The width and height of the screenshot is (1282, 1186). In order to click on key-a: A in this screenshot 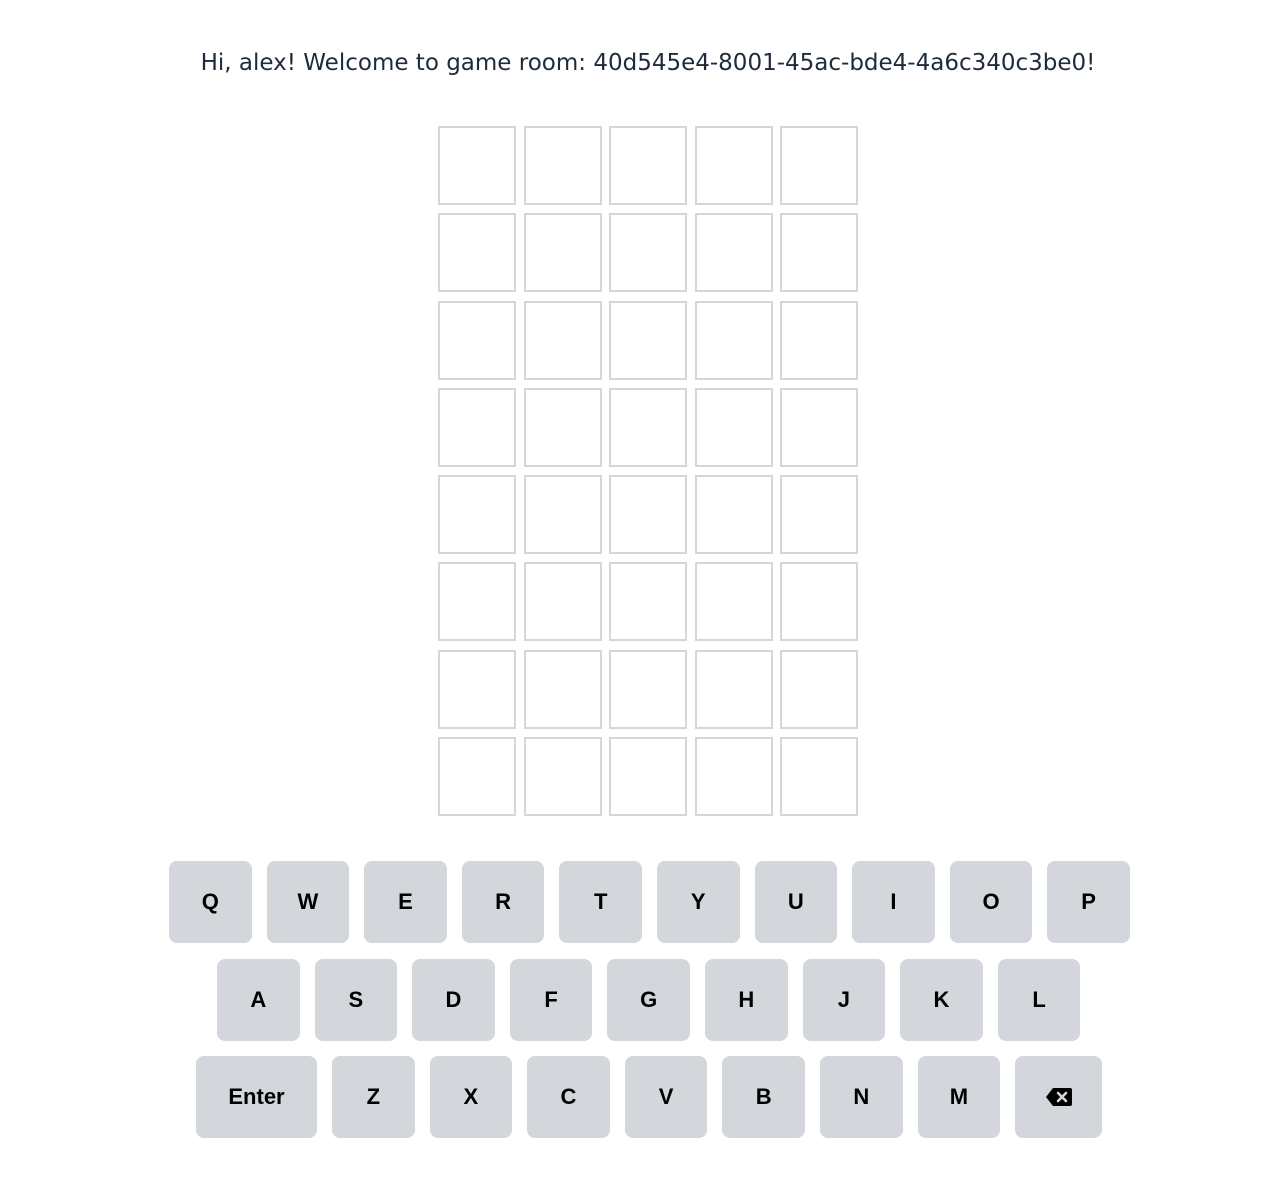, I will do `click(258, 1000)`.